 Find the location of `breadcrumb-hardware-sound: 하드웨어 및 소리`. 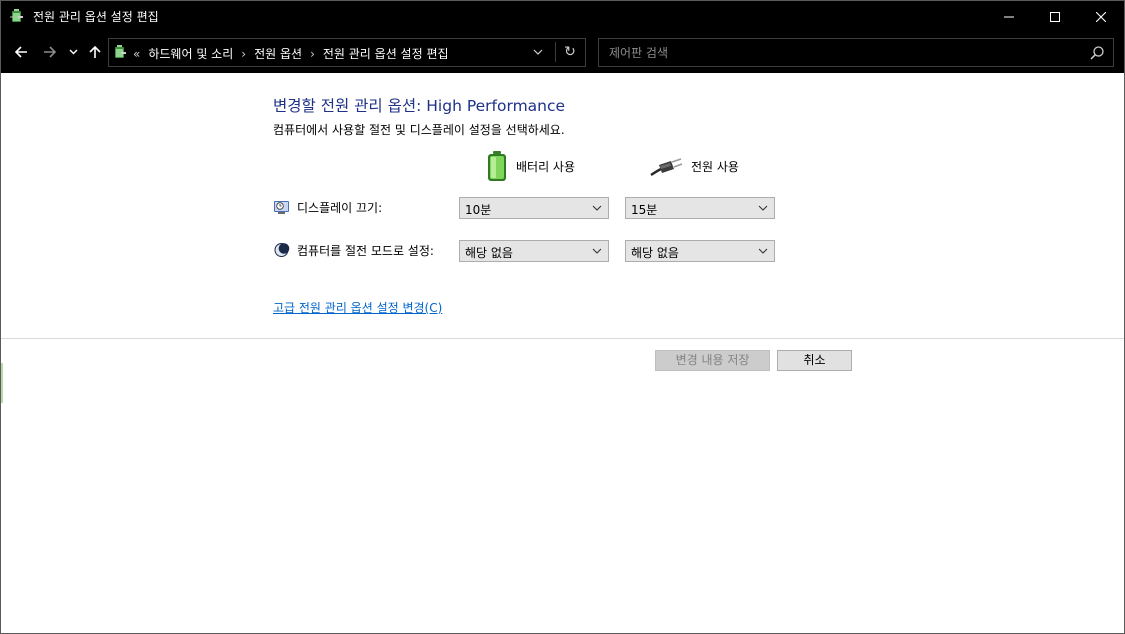

breadcrumb-hardware-sound: 하드웨어 및 소리 is located at coordinates (190, 53).